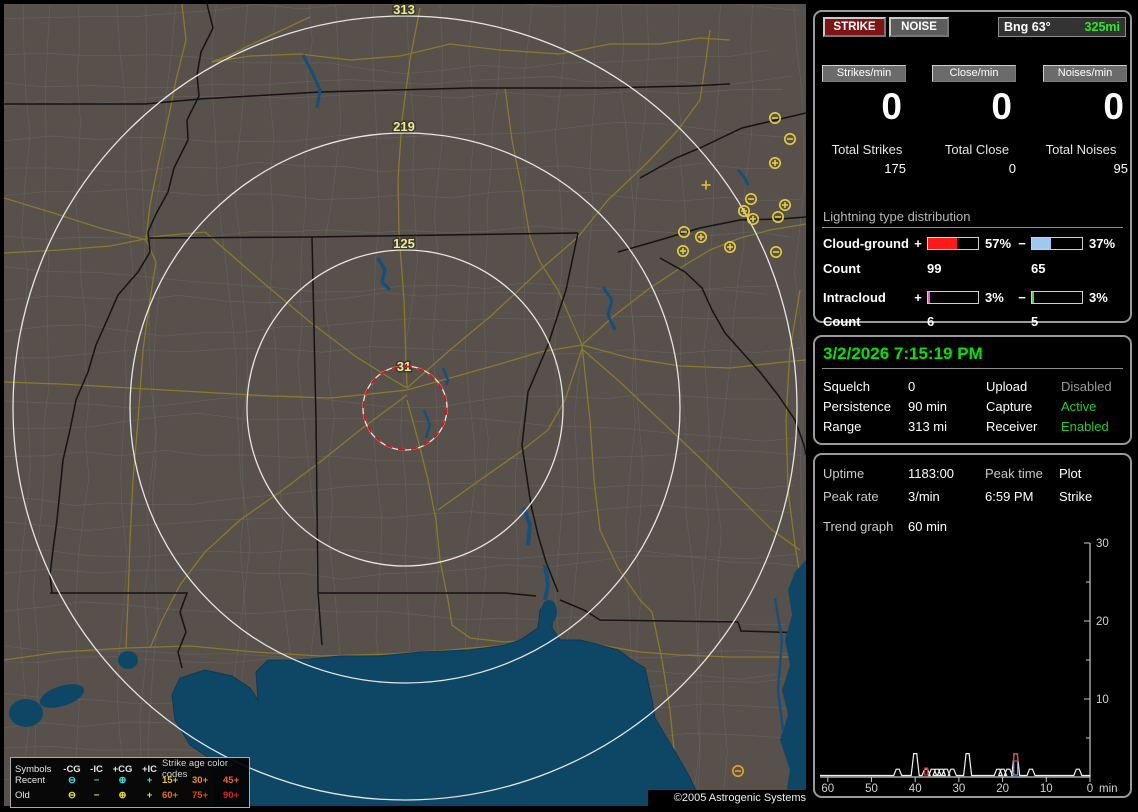  Describe the element at coordinates (858, 526) in the screenshot. I see `trend-graph-label: Trend graph` at that location.